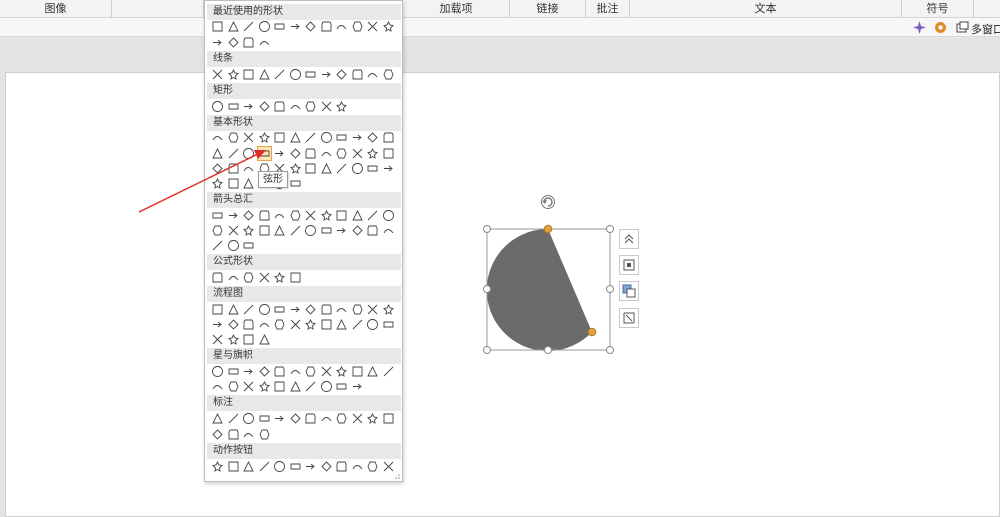 Image resolution: width=1000 pixels, height=517 pixels. What do you see at coordinates (629, 291) in the screenshot?
I see `shape-outline-button` at bounding box center [629, 291].